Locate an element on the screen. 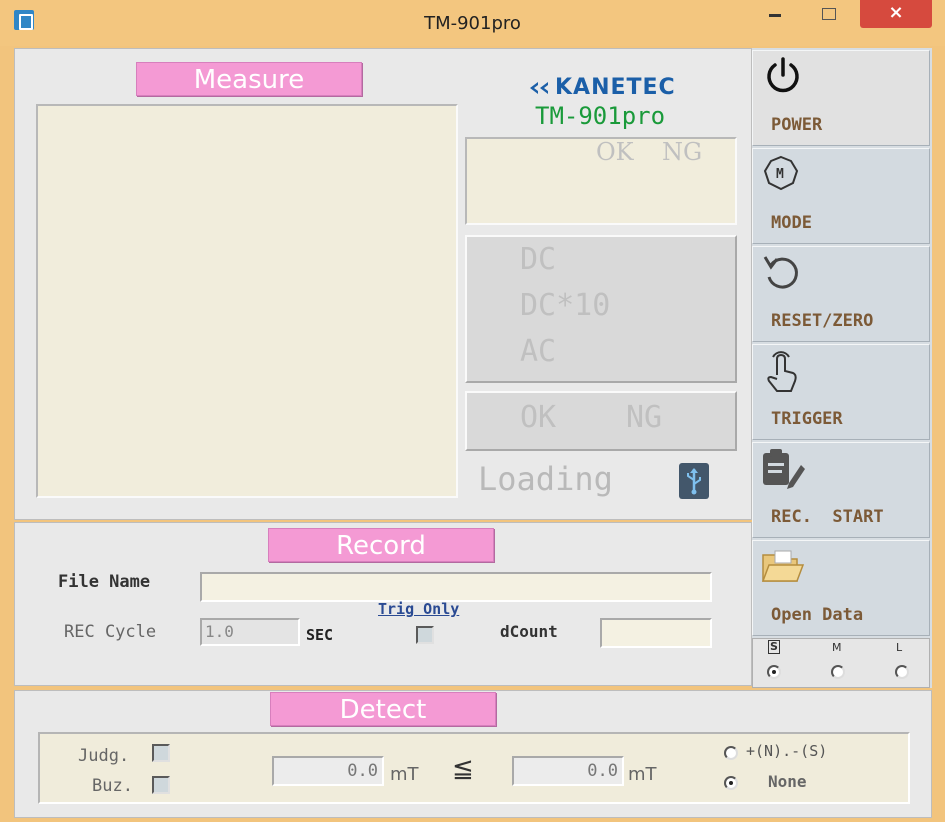  sec-label: SEC is located at coordinates (320, 635).